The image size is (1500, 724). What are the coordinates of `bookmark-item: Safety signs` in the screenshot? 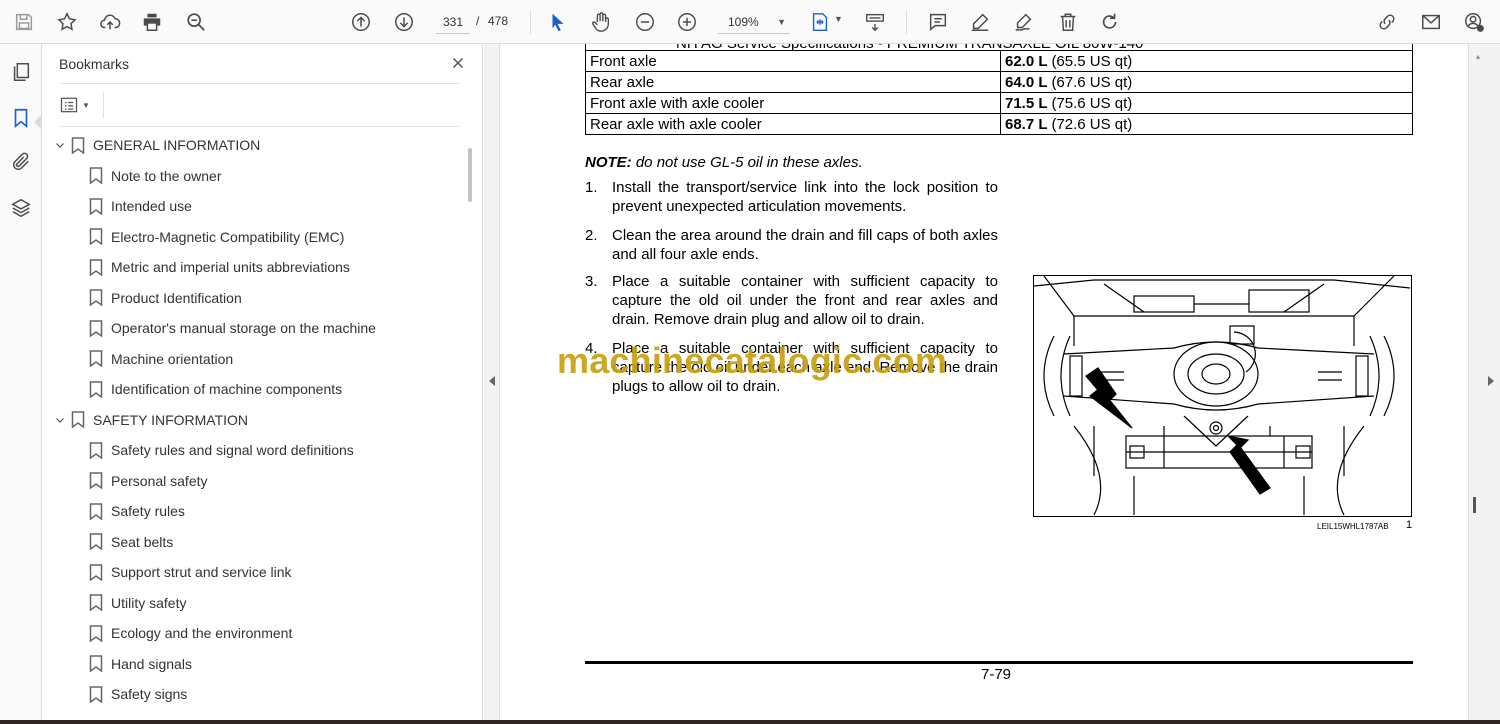 It's located at (138, 694).